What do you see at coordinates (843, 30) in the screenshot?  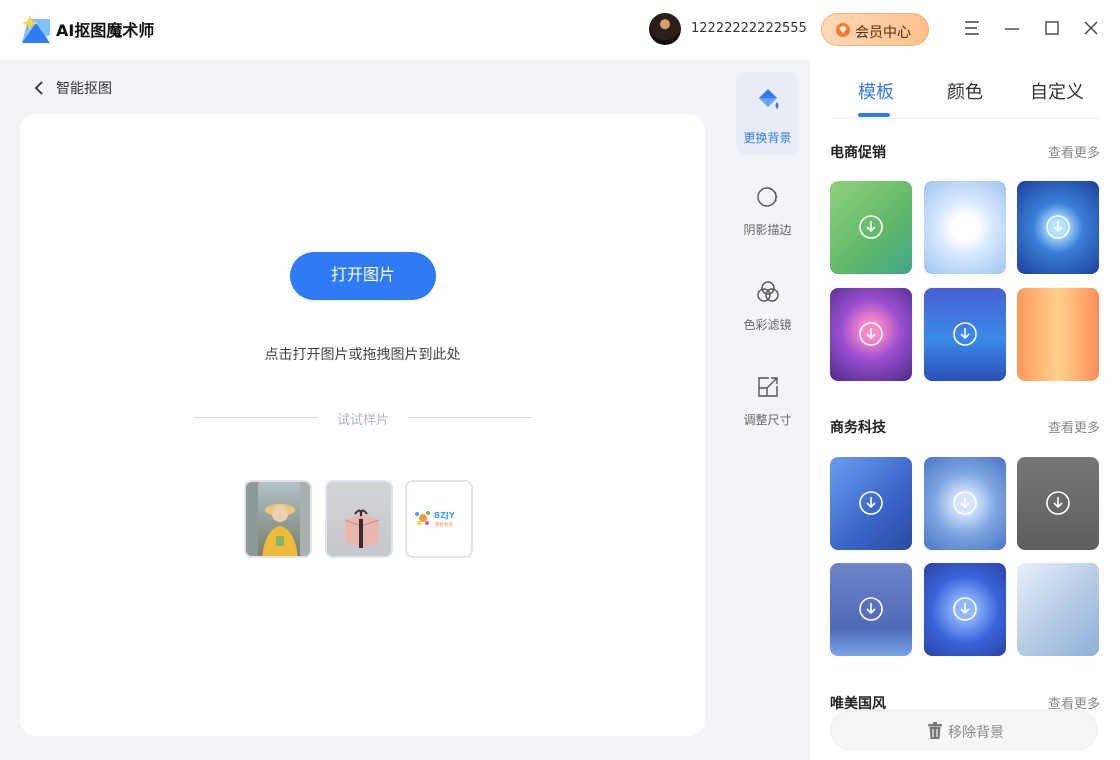 I see `diamond-icon` at bounding box center [843, 30].